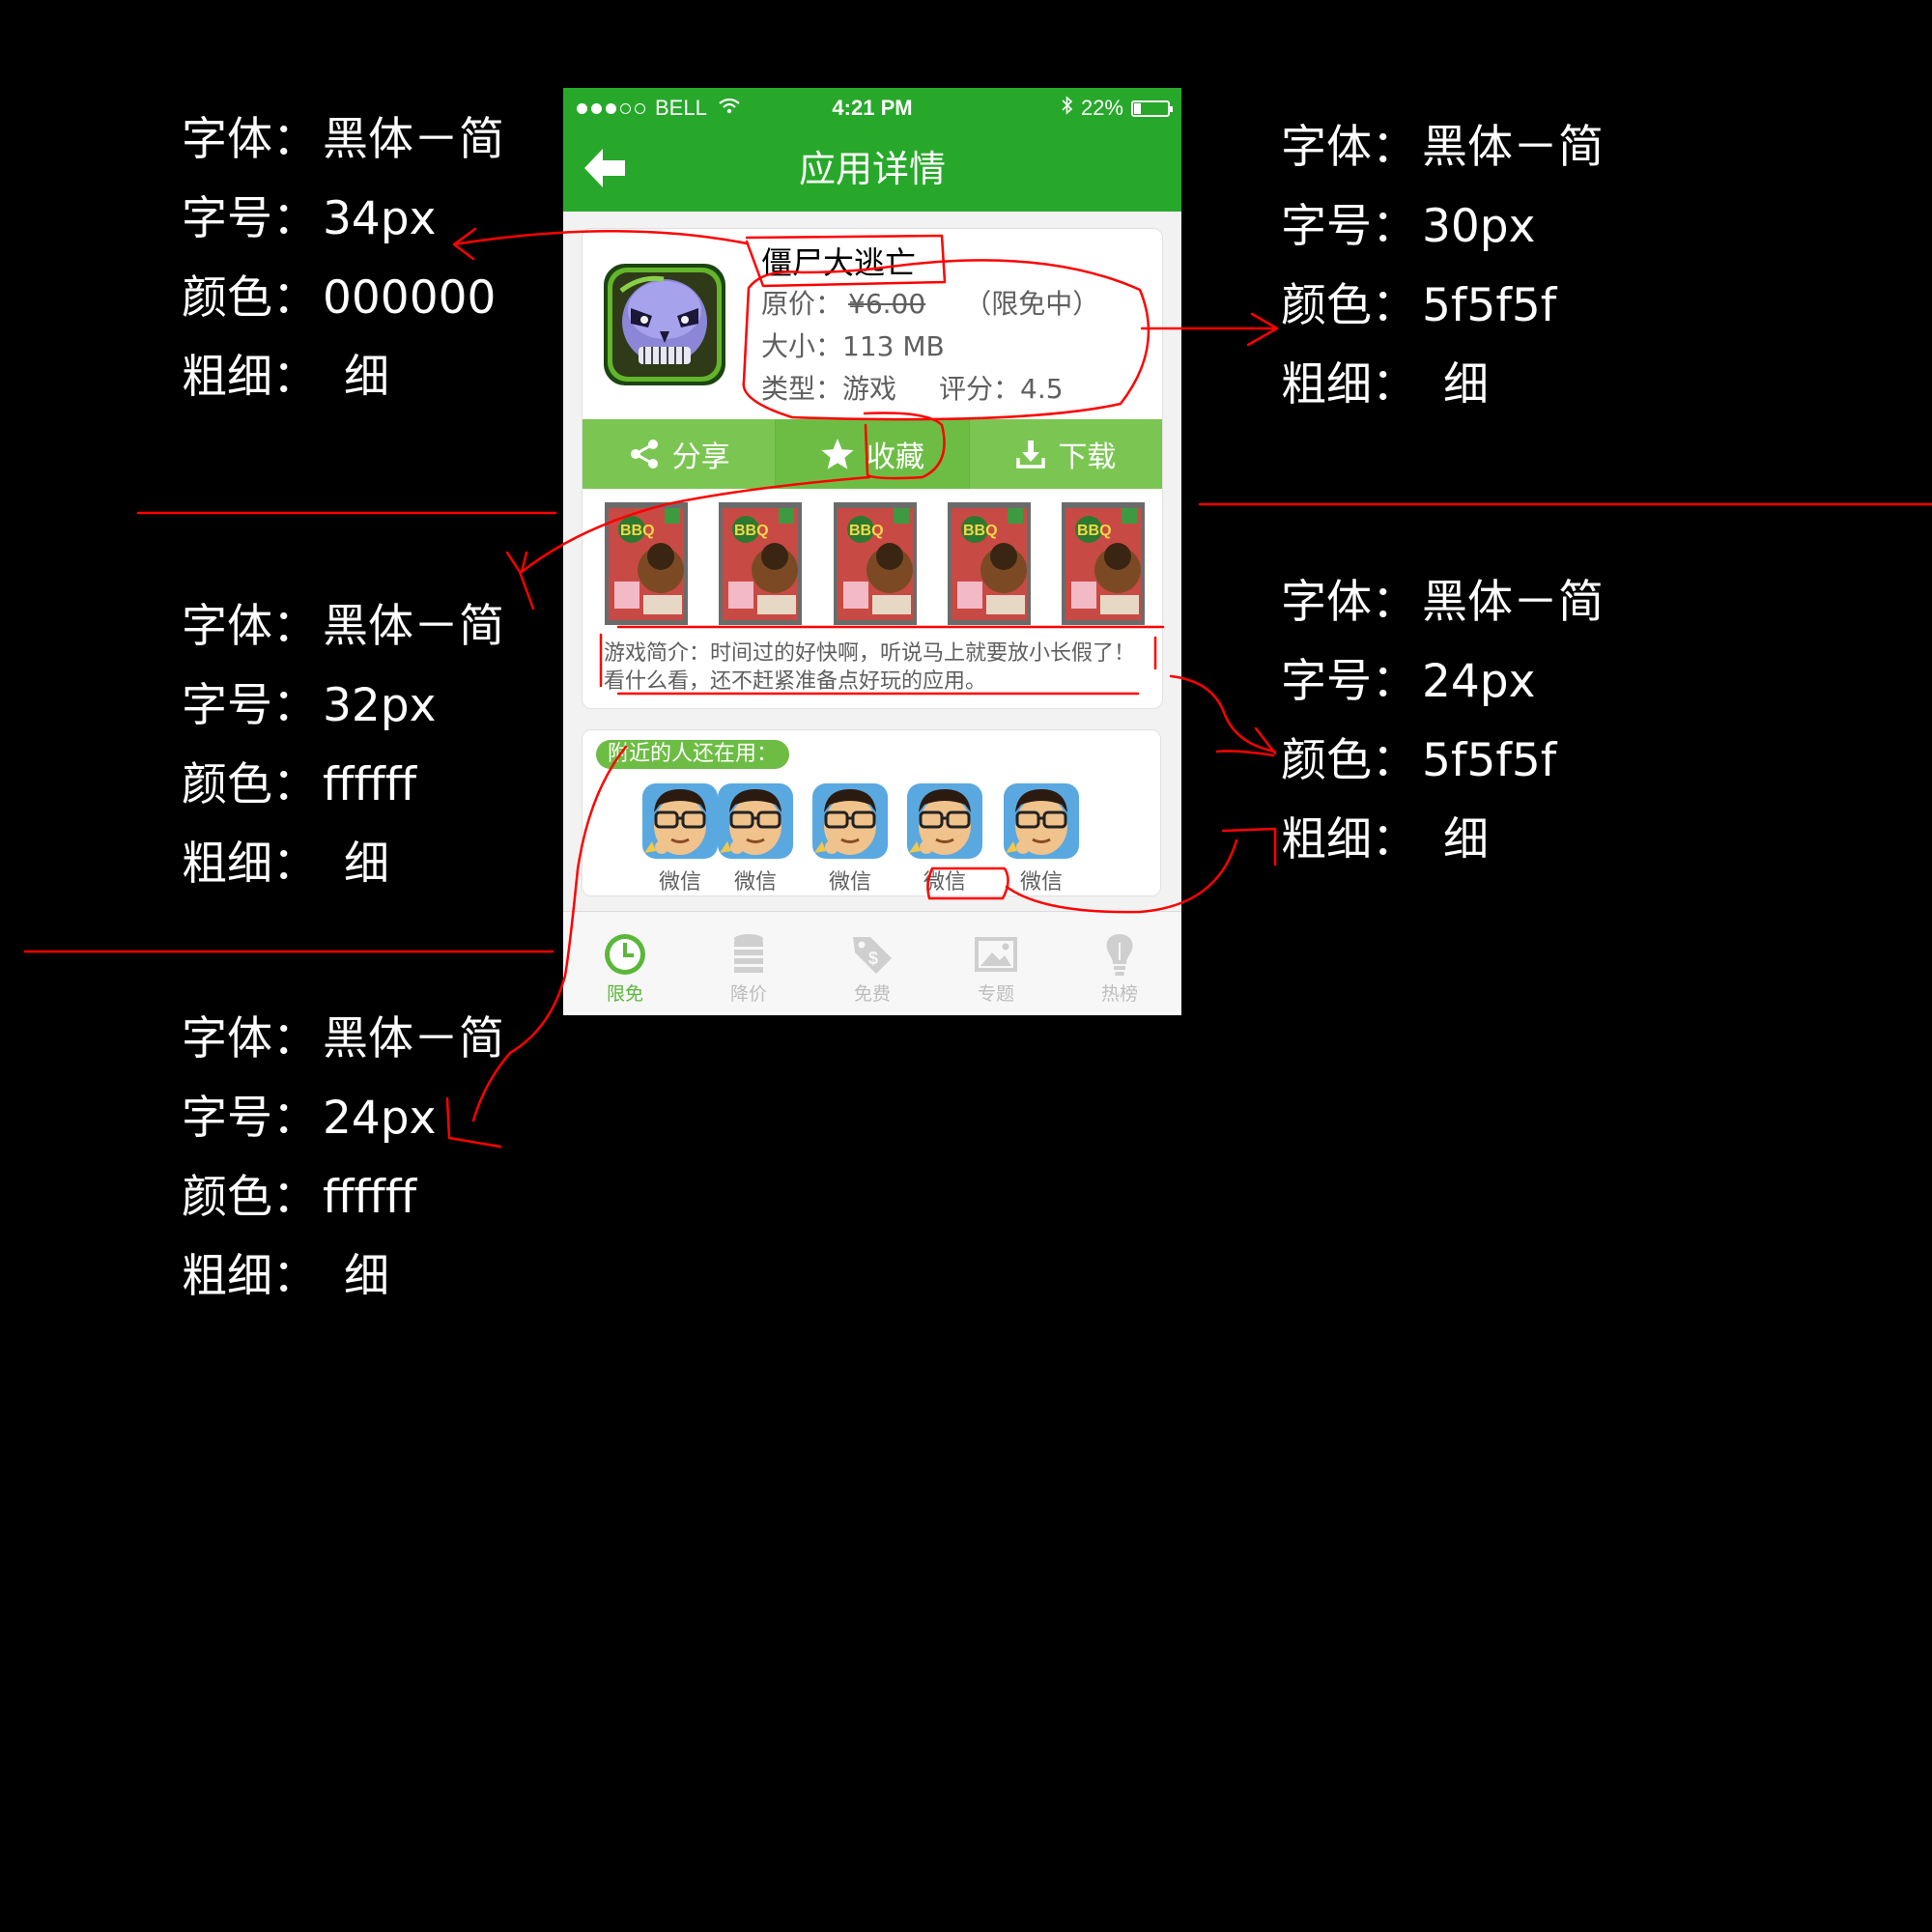 The image size is (1932, 1932). I want to click on tab-free: $ 免费, so click(872, 963).